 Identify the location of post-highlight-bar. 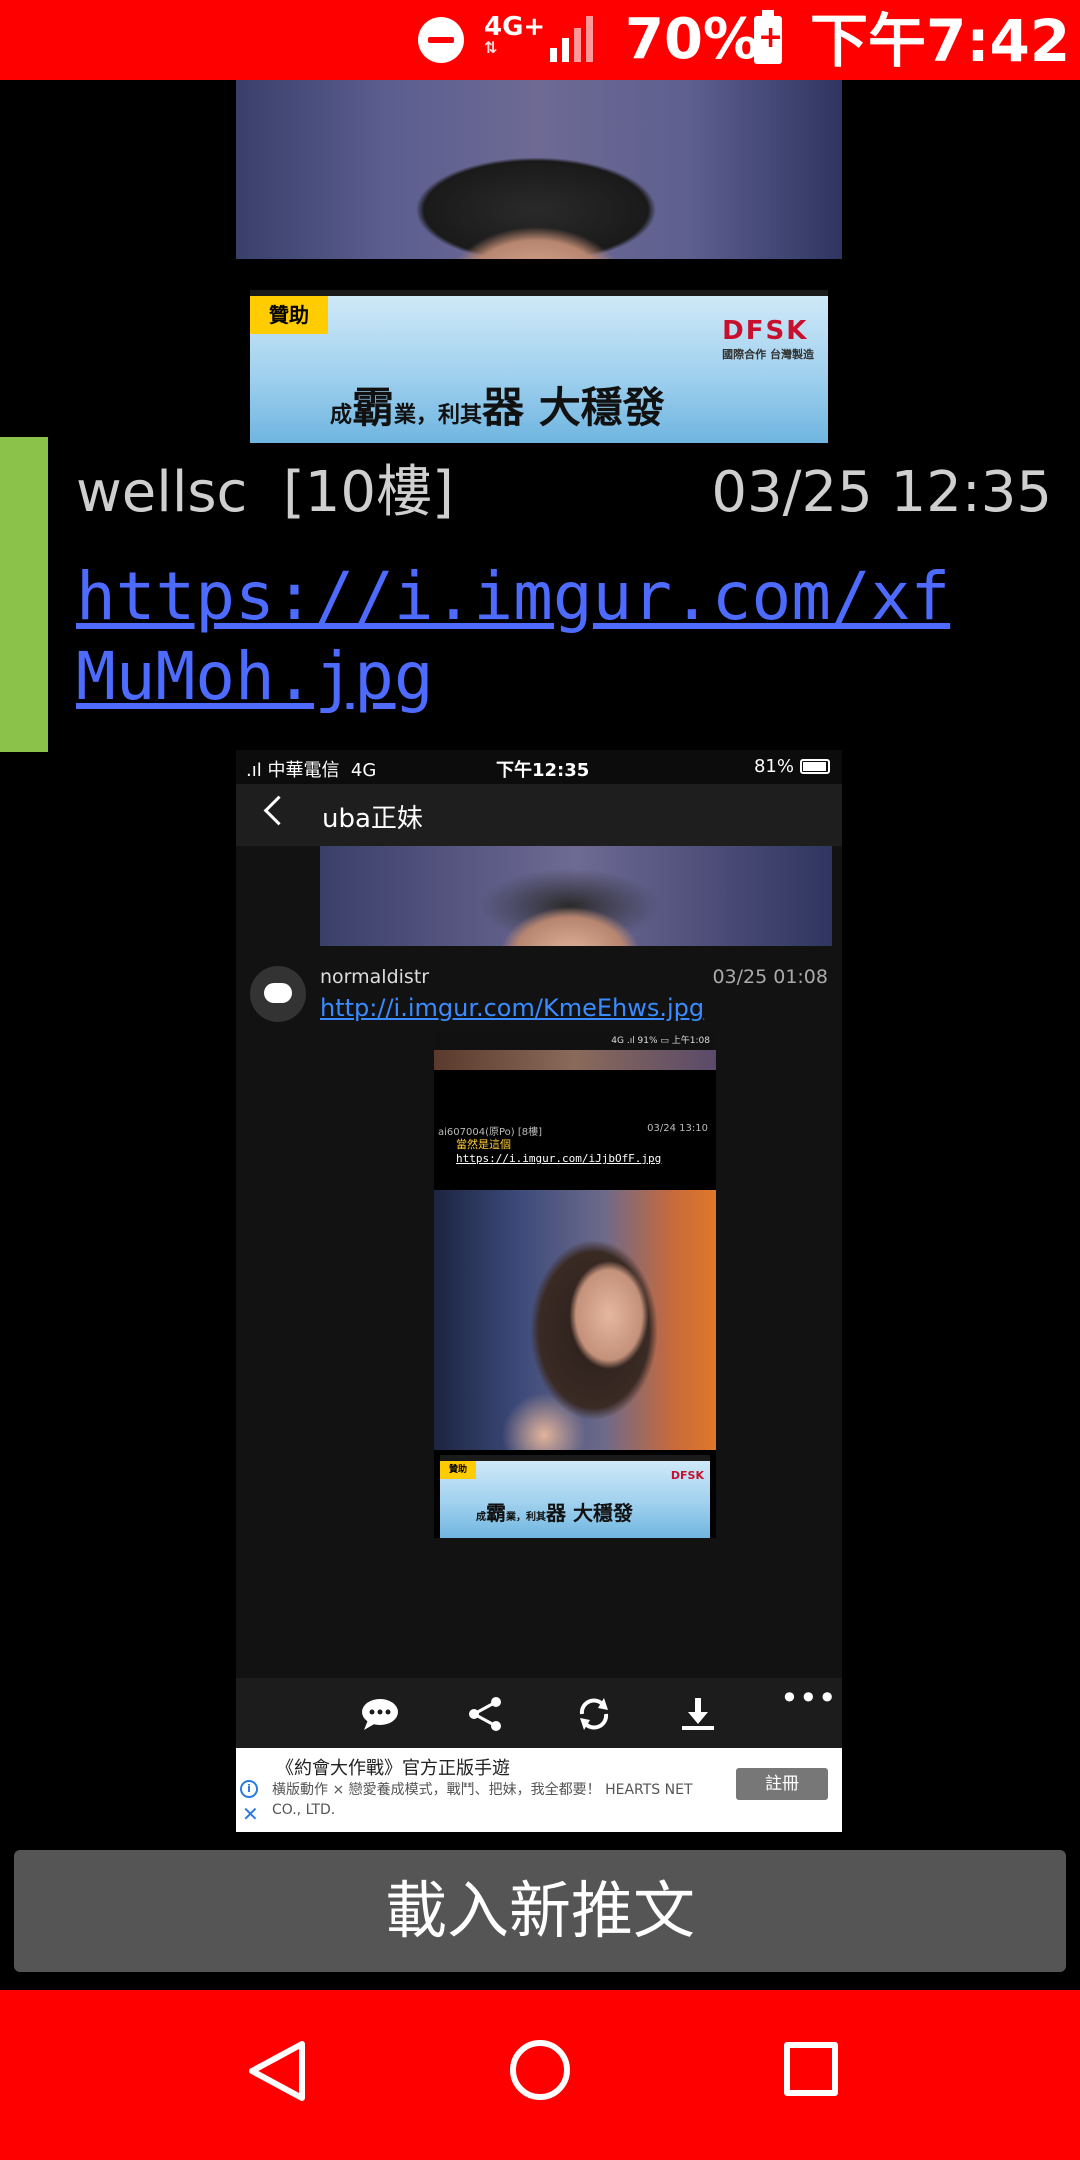
(24, 594).